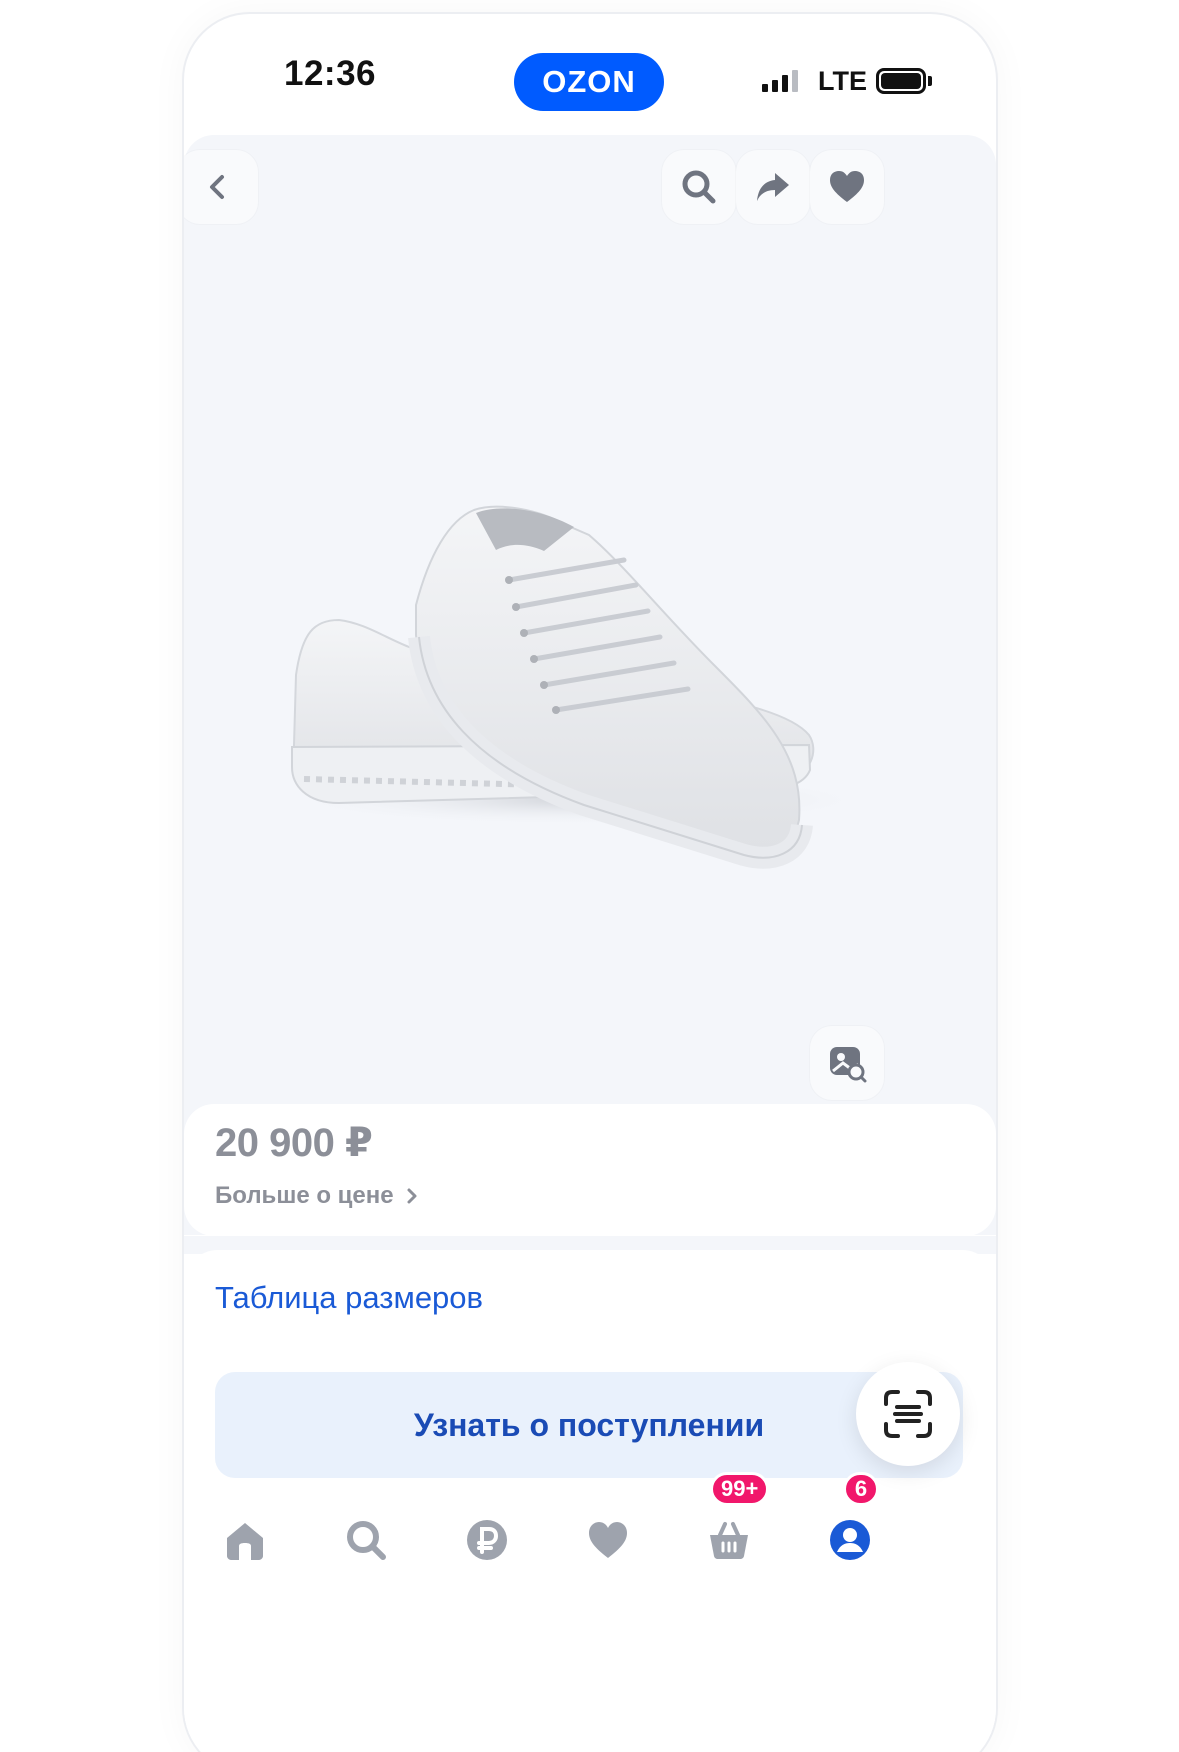  I want to click on home-icon, so click(245, 1541).